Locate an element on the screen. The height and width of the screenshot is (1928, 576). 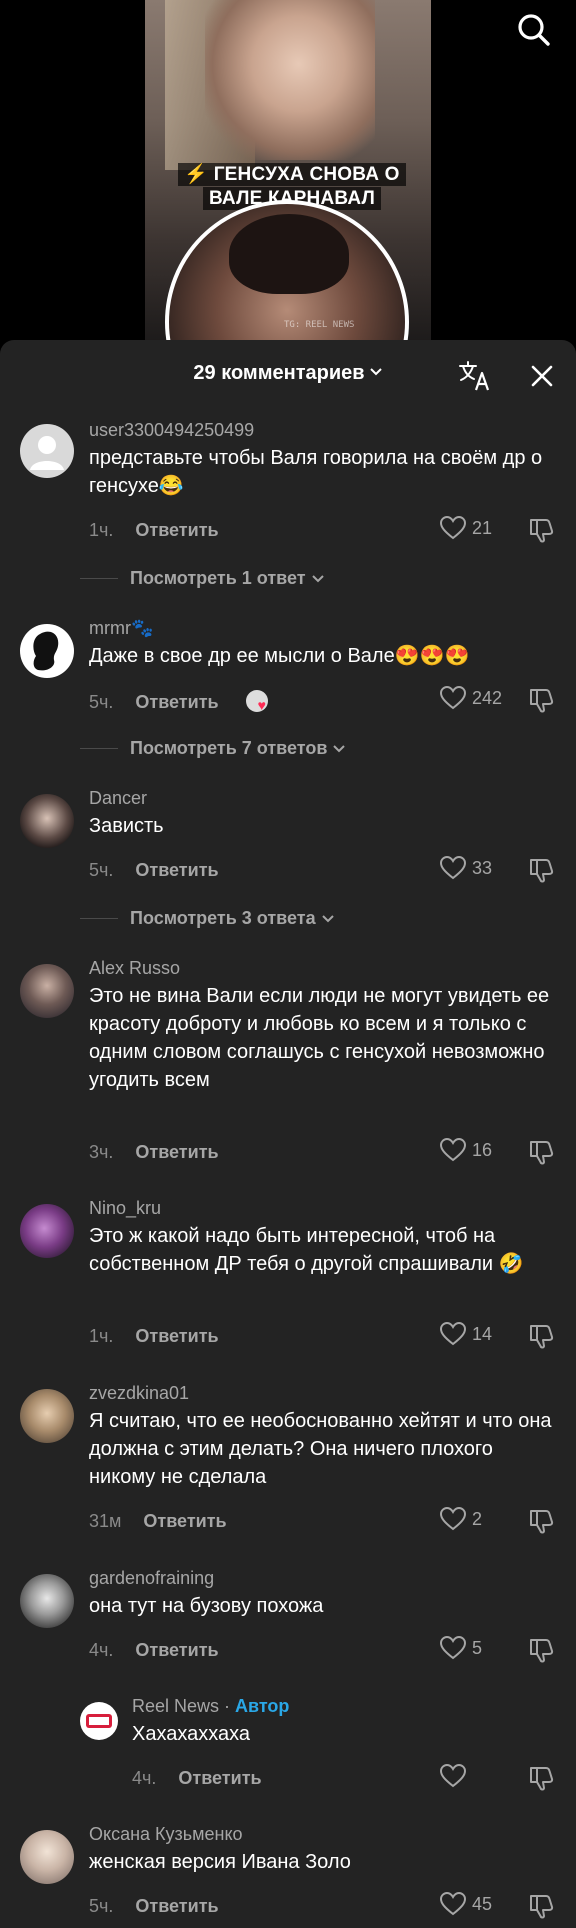
silhouette-avatar-icon is located at coordinates (46, 651).